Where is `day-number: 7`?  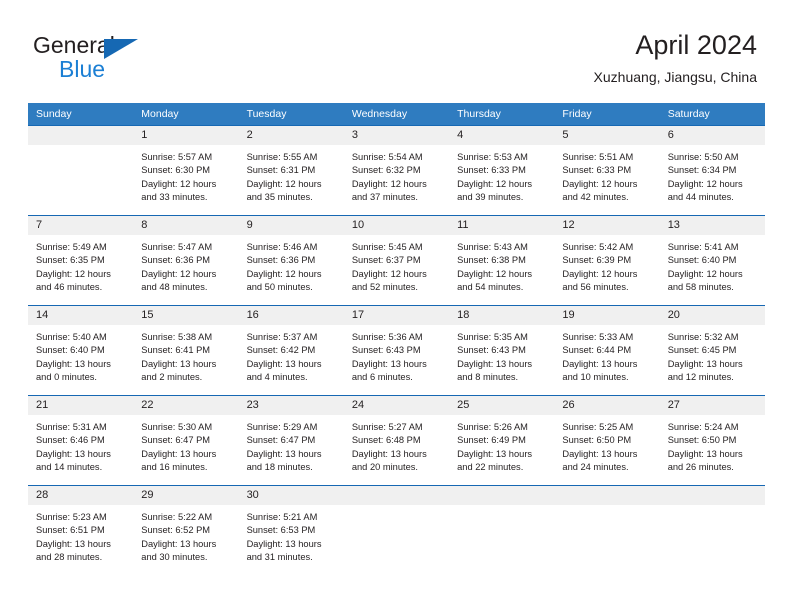
day-number: 7 is located at coordinates (81, 225).